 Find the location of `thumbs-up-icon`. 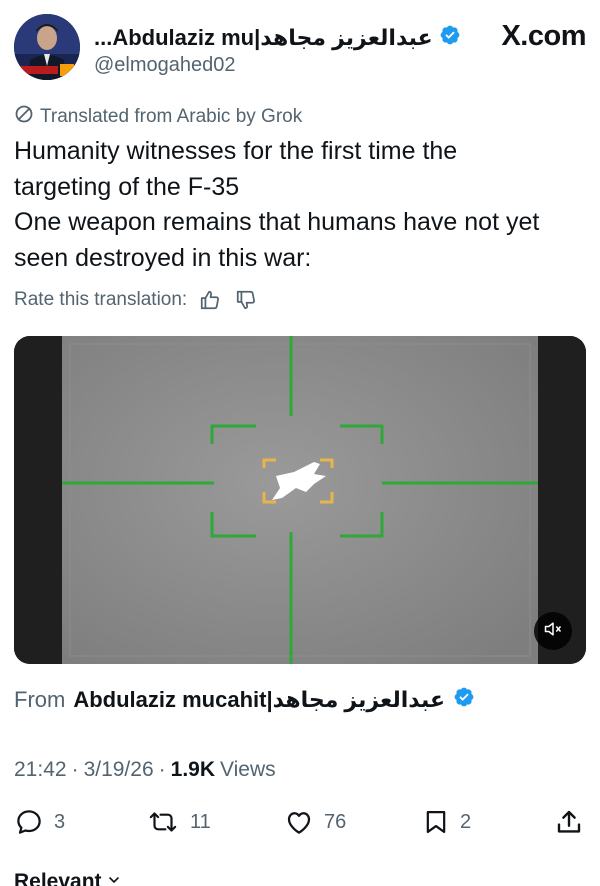

thumbs-up-icon is located at coordinates (210, 300).